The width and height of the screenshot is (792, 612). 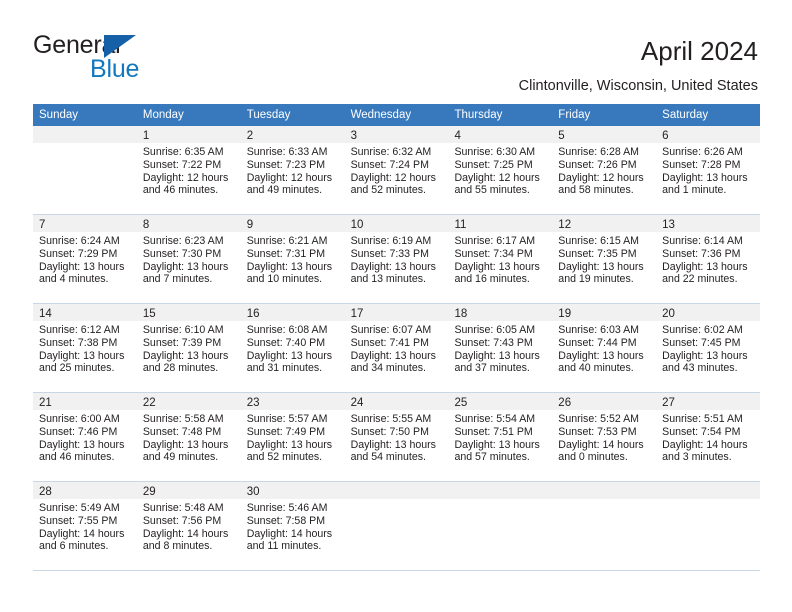 What do you see at coordinates (74, 279) in the screenshot?
I see `daylight-duration-line2: and 4 minutes.` at bounding box center [74, 279].